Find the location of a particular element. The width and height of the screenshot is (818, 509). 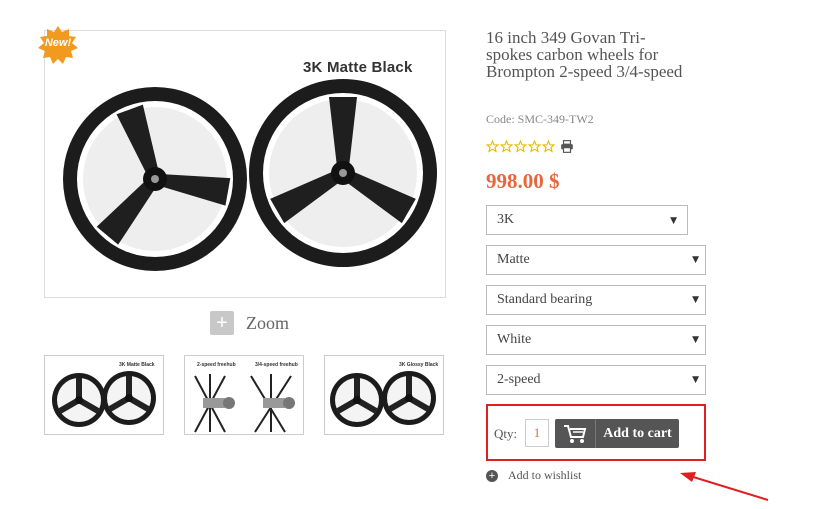

select-bearing-value: Standard bearing is located at coordinates (545, 299).